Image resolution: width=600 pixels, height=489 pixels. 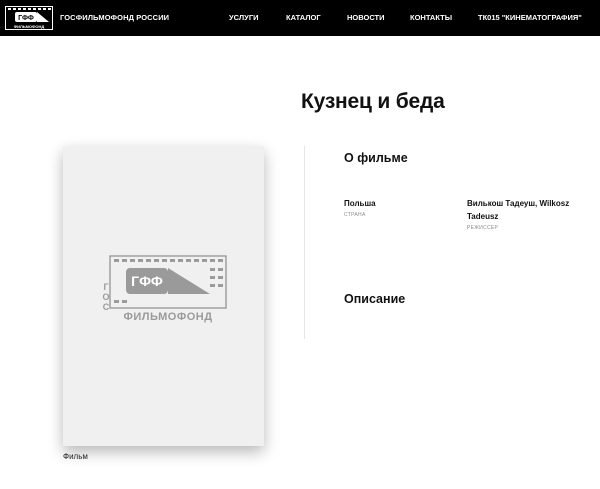 I want to click on description-heading: Описание, so click(x=375, y=299).